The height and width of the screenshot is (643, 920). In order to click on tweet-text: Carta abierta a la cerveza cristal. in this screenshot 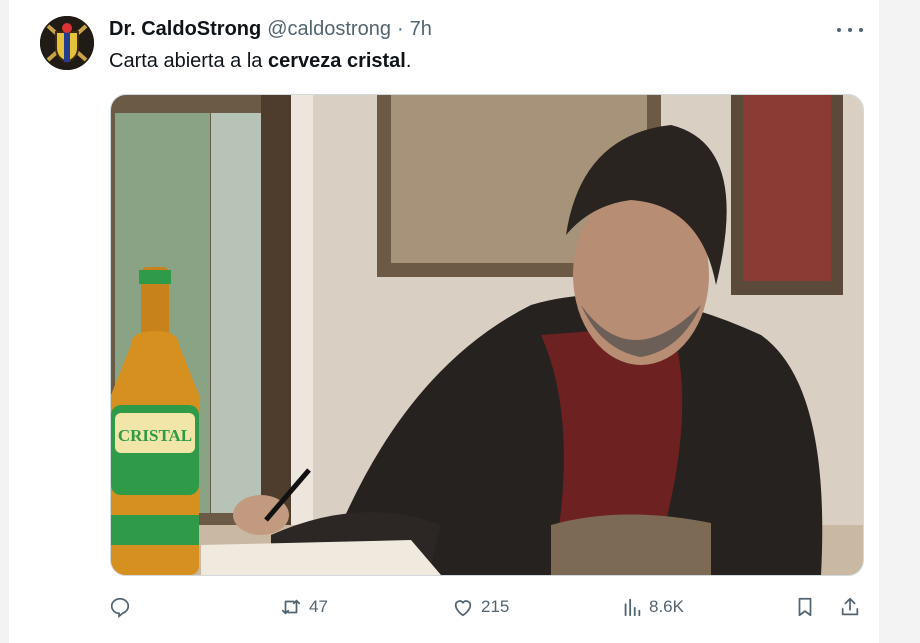, I will do `click(260, 61)`.